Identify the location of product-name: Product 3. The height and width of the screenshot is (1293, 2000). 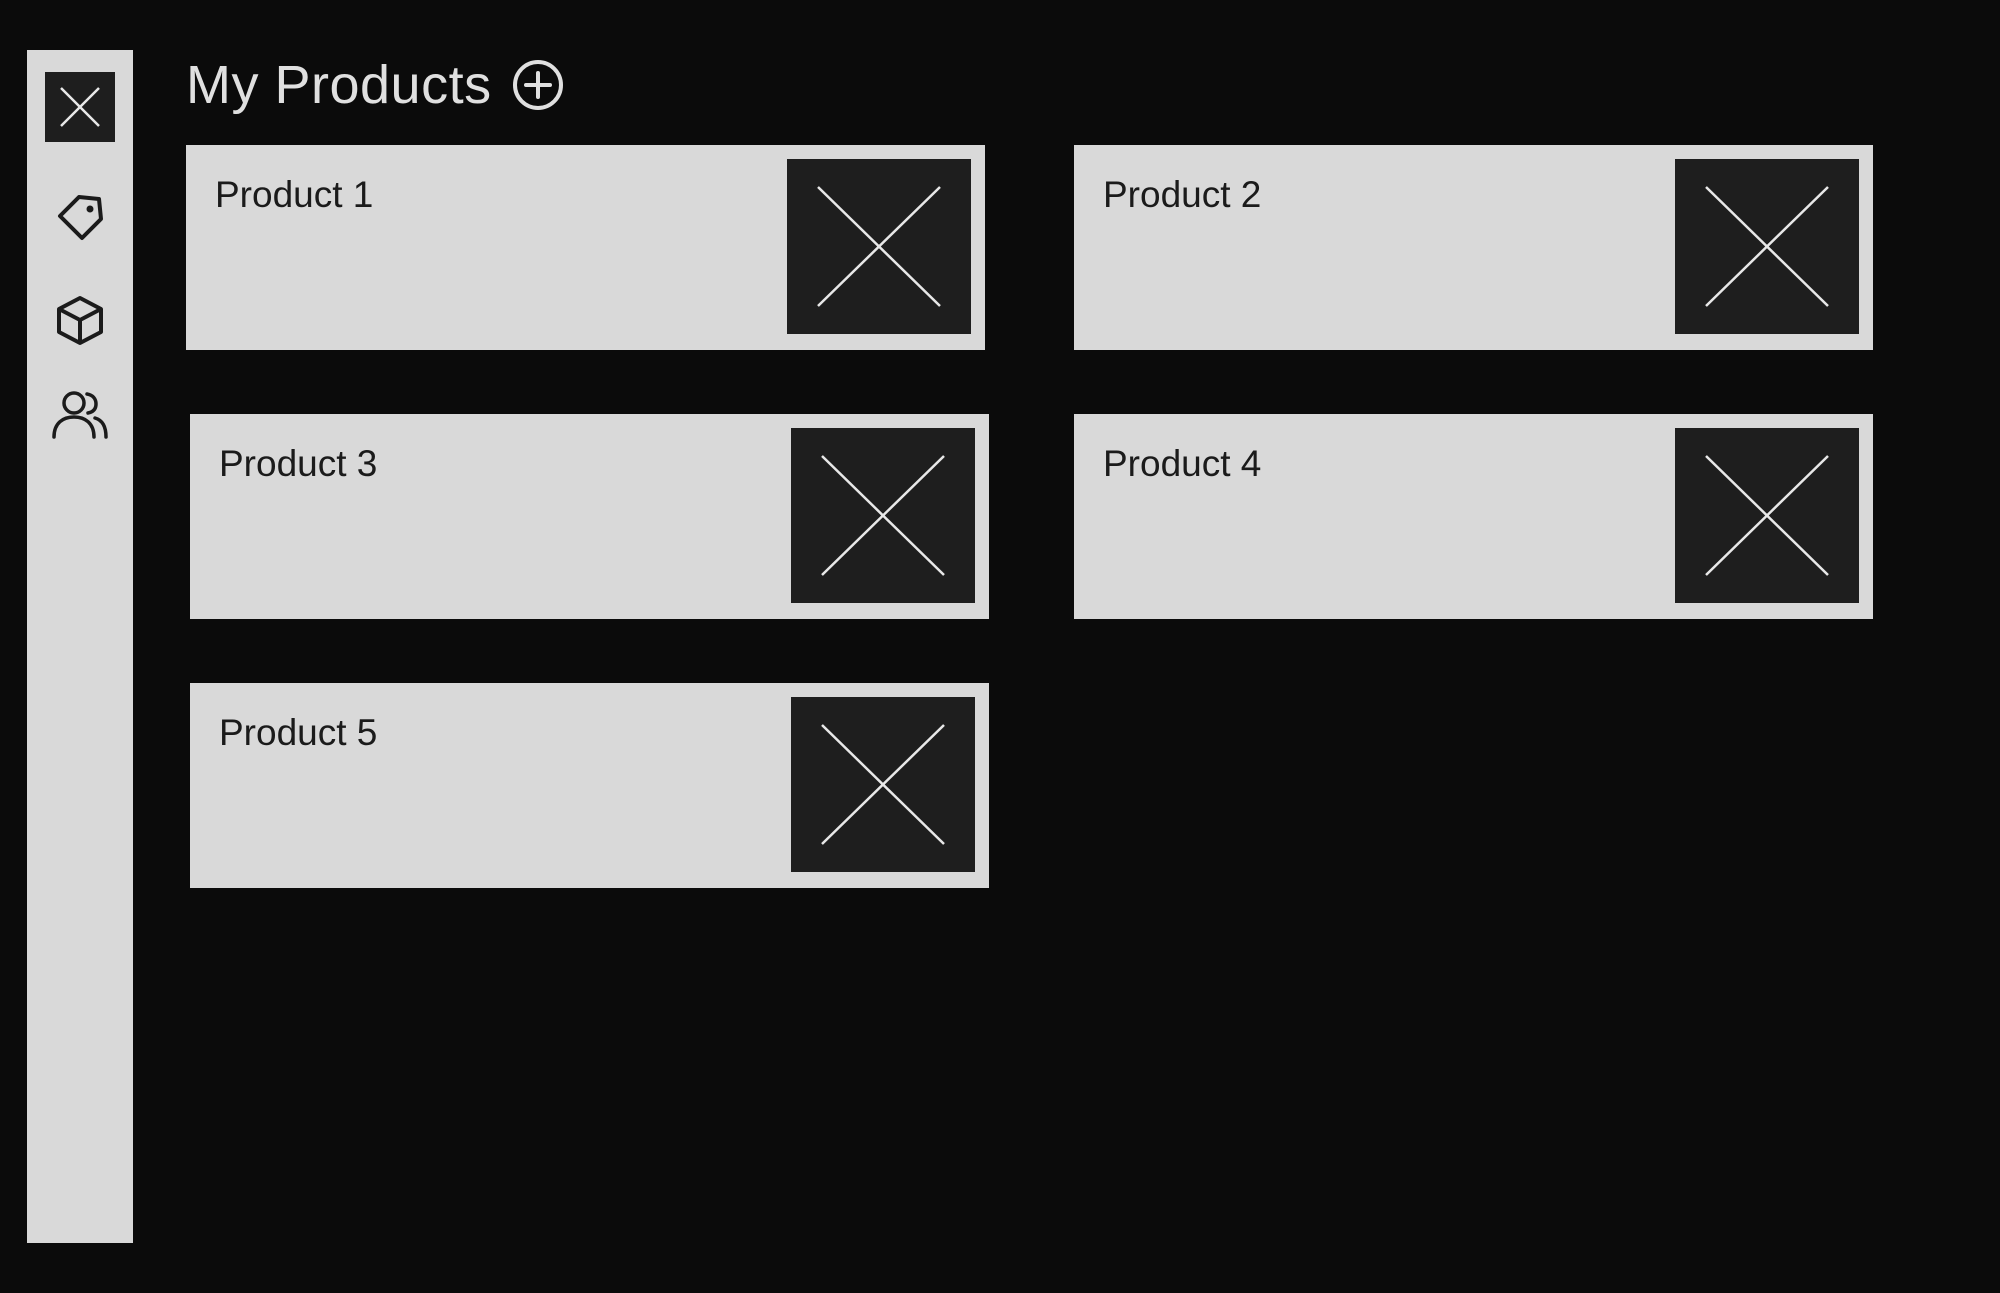
(298, 463).